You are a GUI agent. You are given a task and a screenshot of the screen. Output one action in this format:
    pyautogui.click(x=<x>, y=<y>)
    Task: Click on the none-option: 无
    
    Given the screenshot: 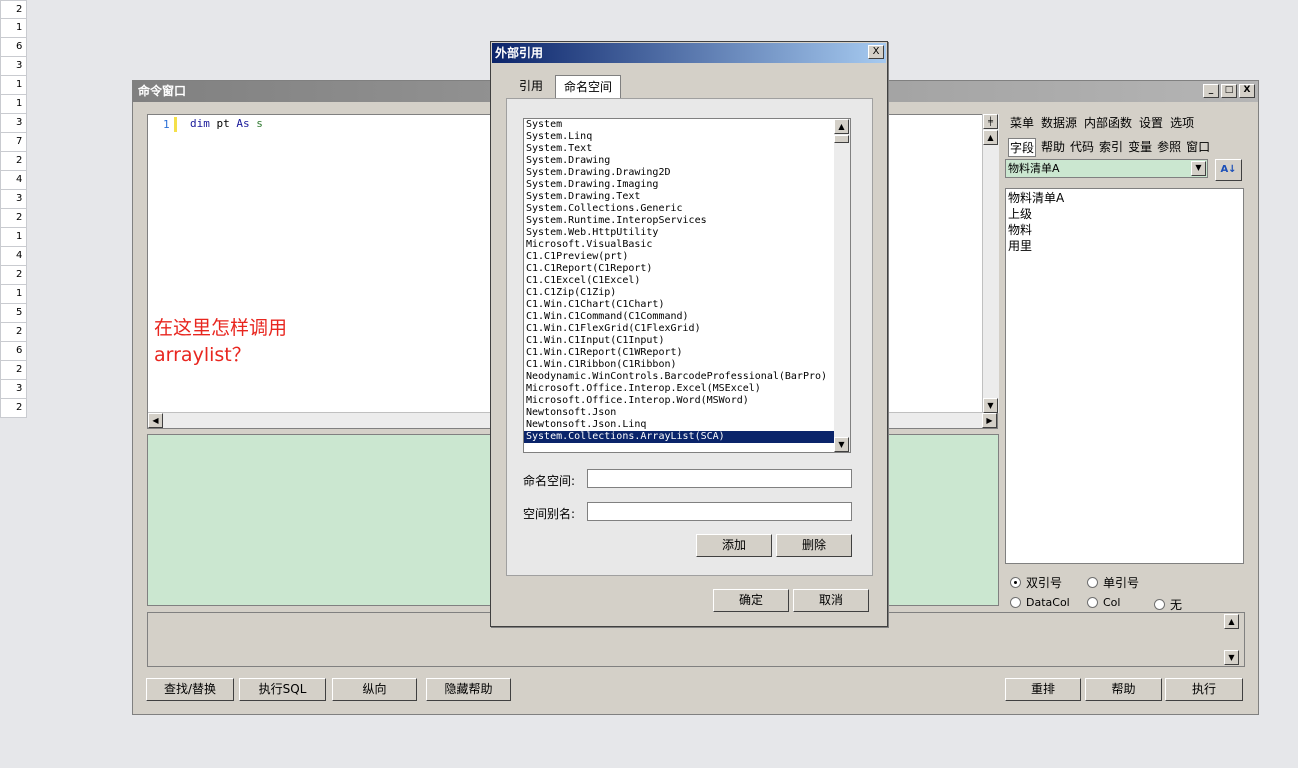 What is the action you would take?
    pyautogui.click(x=1168, y=604)
    